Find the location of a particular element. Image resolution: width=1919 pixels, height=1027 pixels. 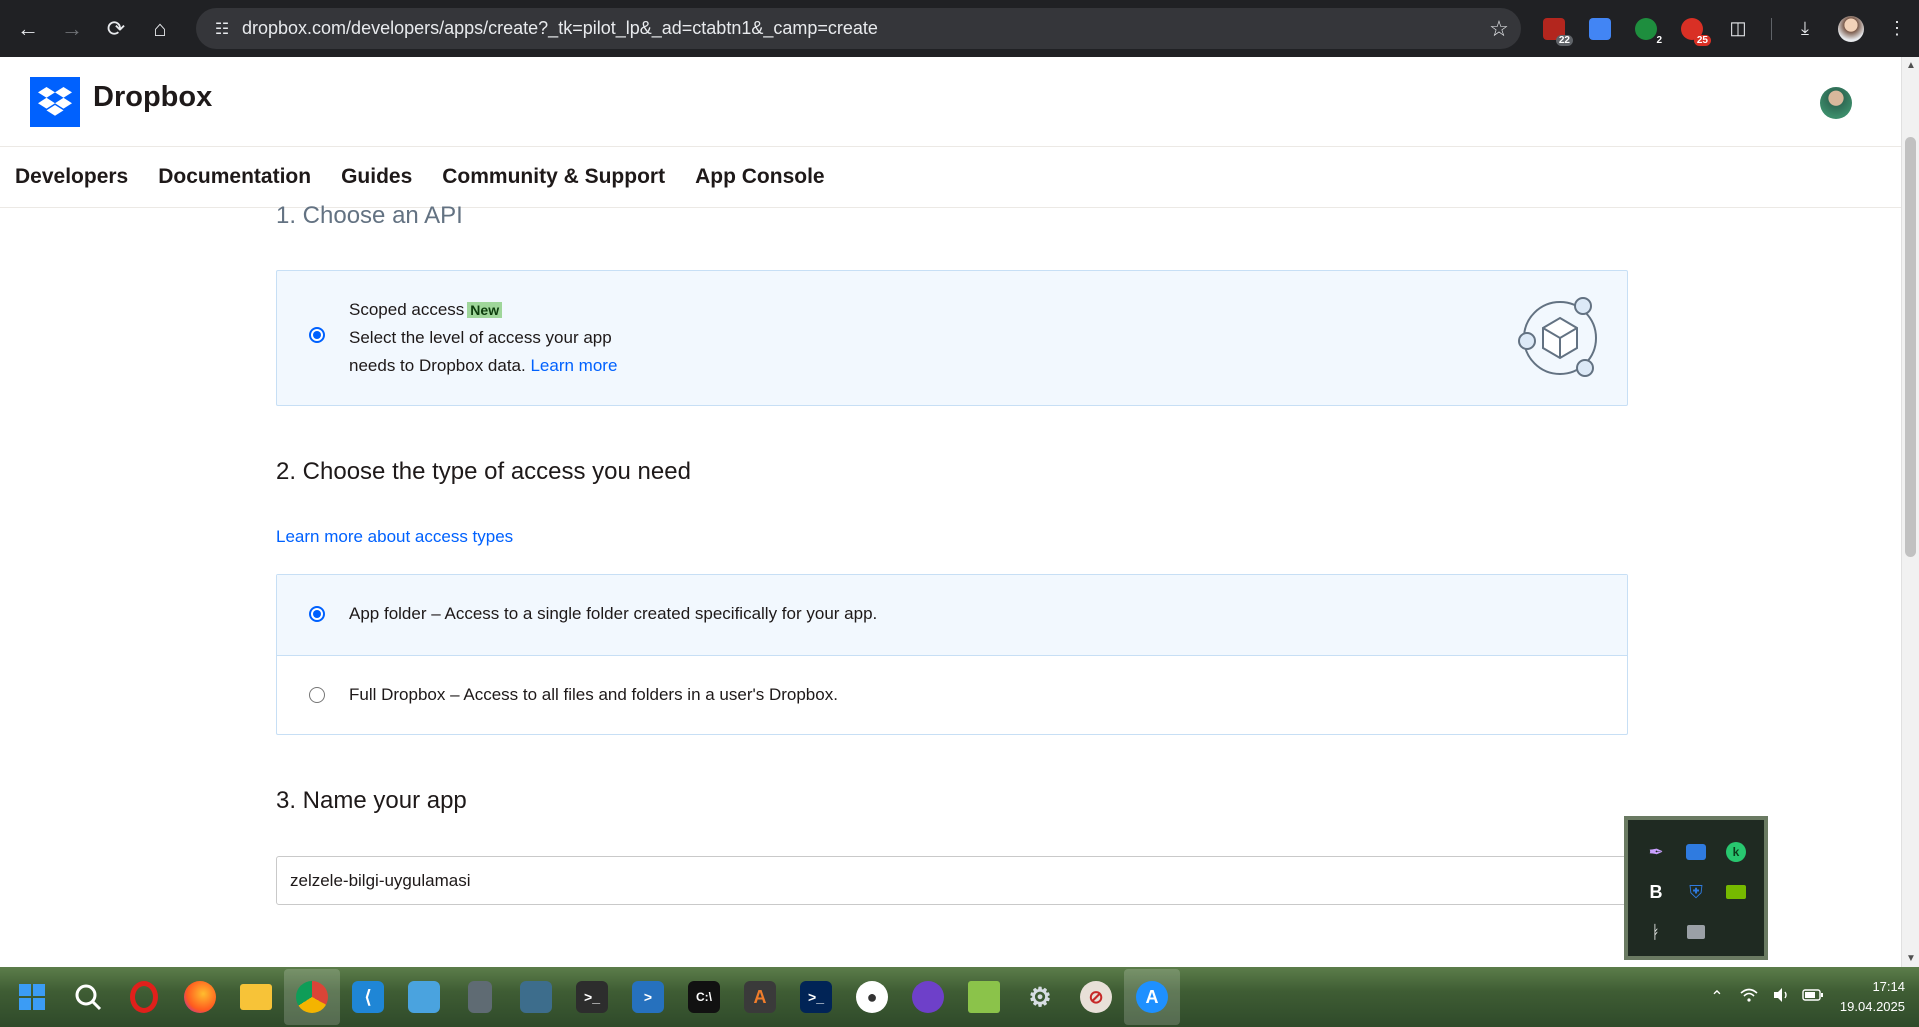

feather-app-icon: ✒ is located at coordinates (1656, 852).